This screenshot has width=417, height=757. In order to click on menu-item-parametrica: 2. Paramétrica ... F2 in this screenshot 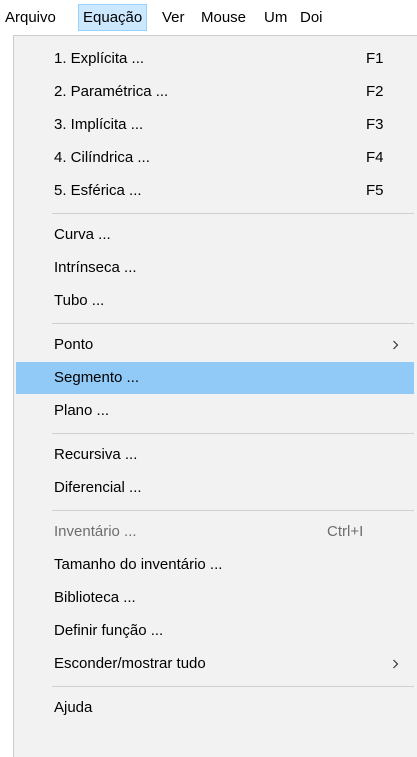, I will do `click(215, 92)`.